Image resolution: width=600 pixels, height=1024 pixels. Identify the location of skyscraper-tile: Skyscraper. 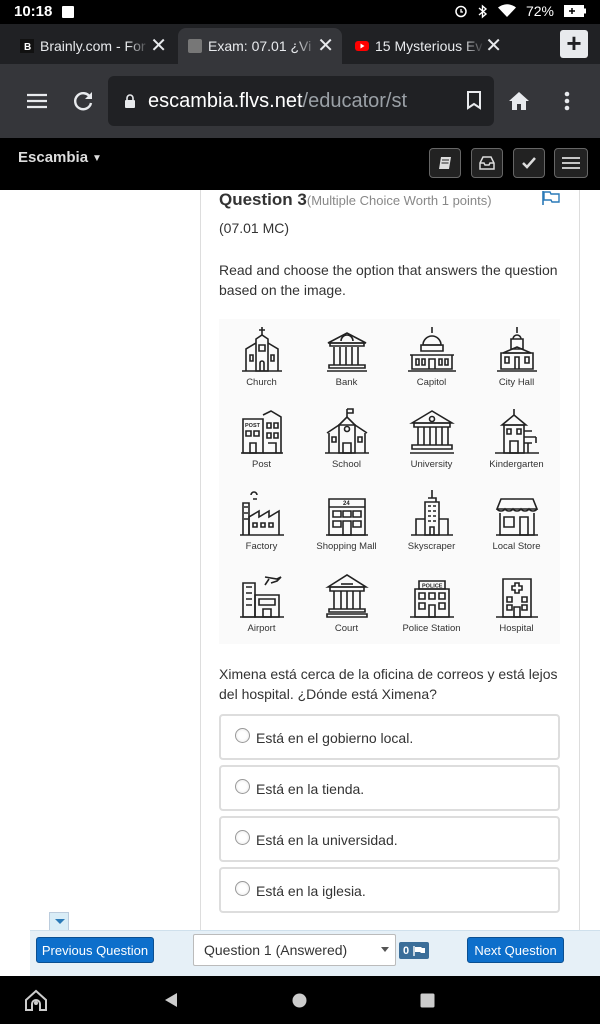
(431, 524).